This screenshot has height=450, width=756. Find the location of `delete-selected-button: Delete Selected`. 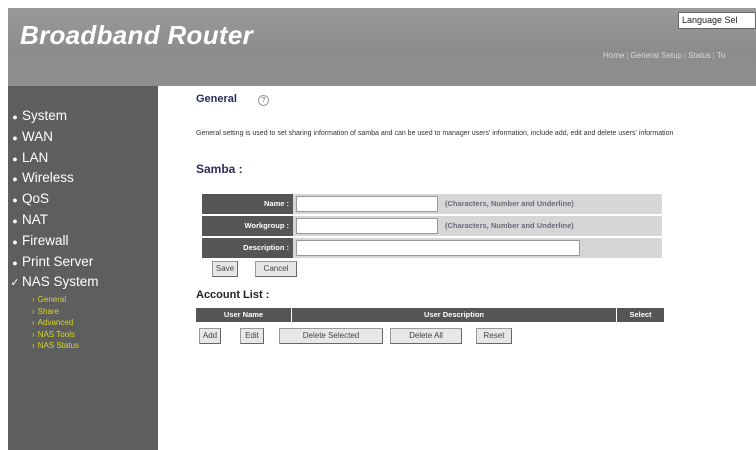

delete-selected-button: Delete Selected is located at coordinates (331, 336).